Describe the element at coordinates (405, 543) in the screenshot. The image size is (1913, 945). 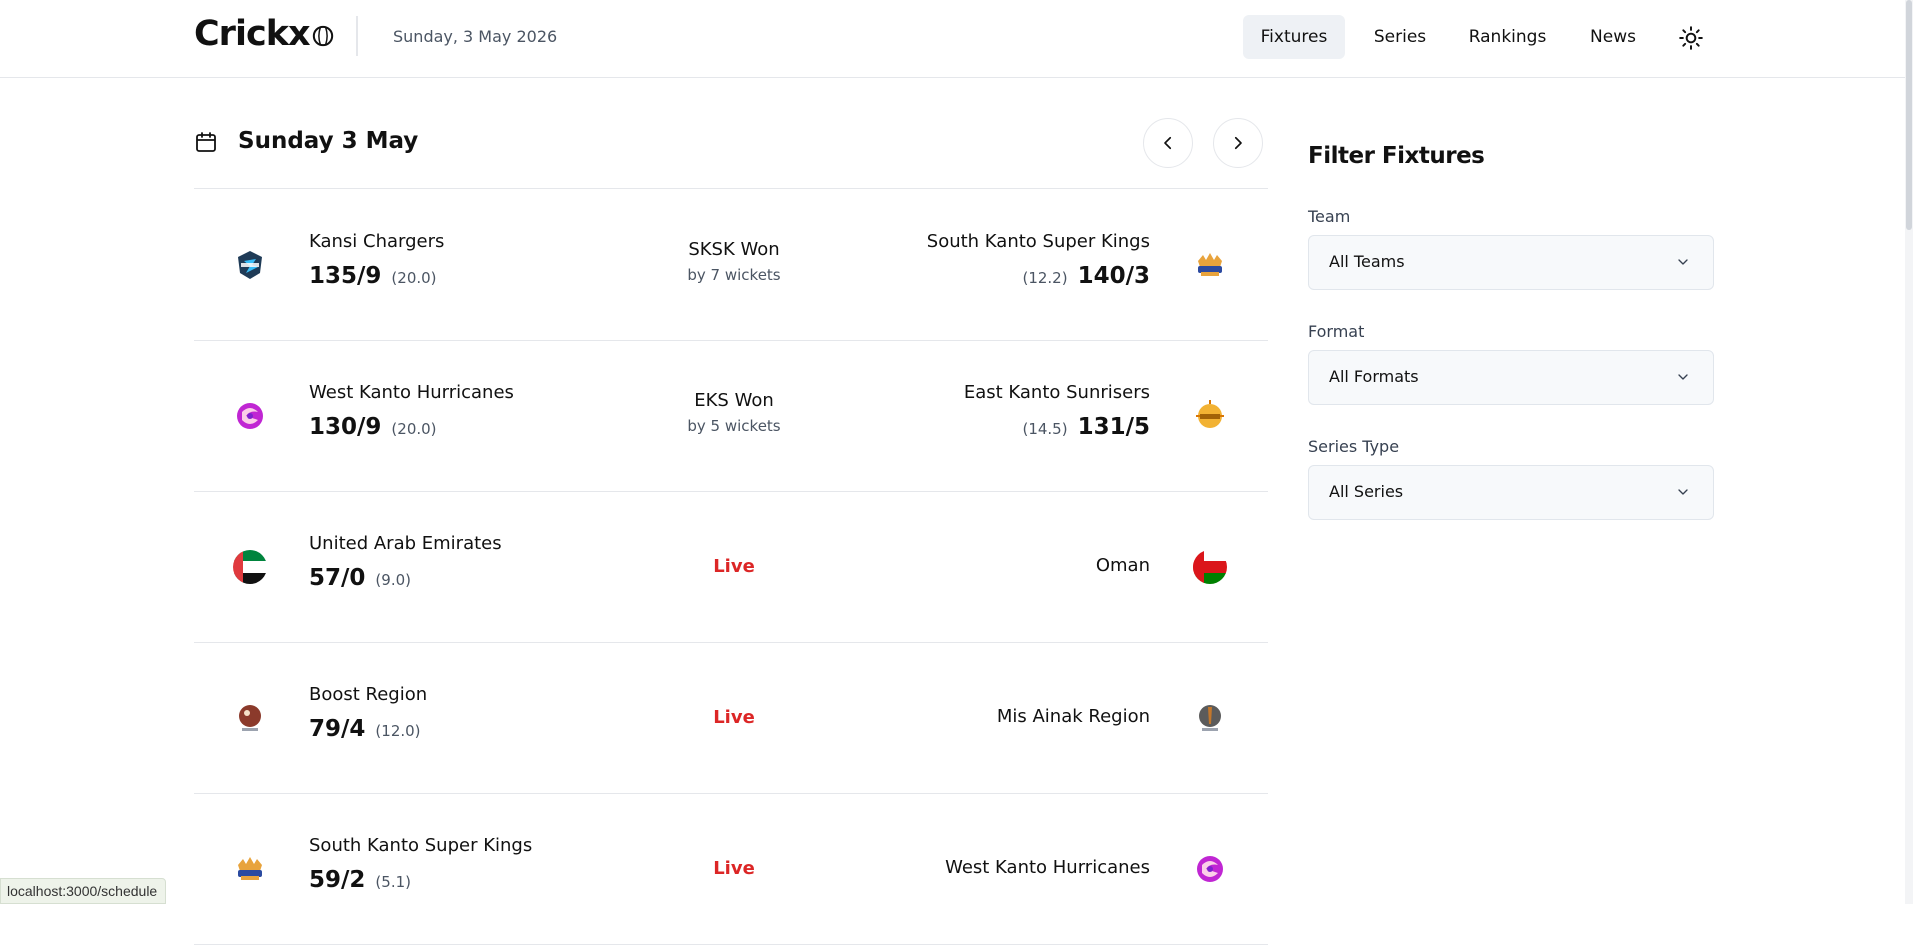
I see `team1-name: United Arab Emirates` at that location.